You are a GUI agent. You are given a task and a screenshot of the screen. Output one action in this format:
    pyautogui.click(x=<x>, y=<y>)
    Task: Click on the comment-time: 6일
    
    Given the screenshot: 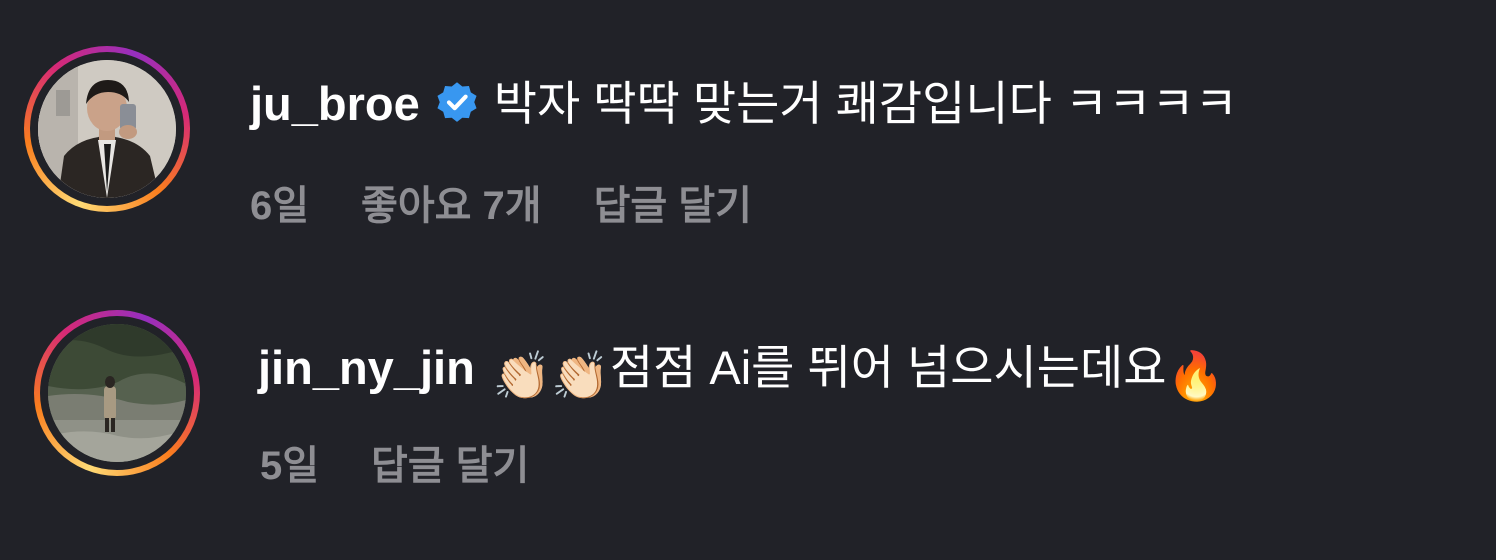 What is the action you would take?
    pyautogui.click(x=279, y=206)
    